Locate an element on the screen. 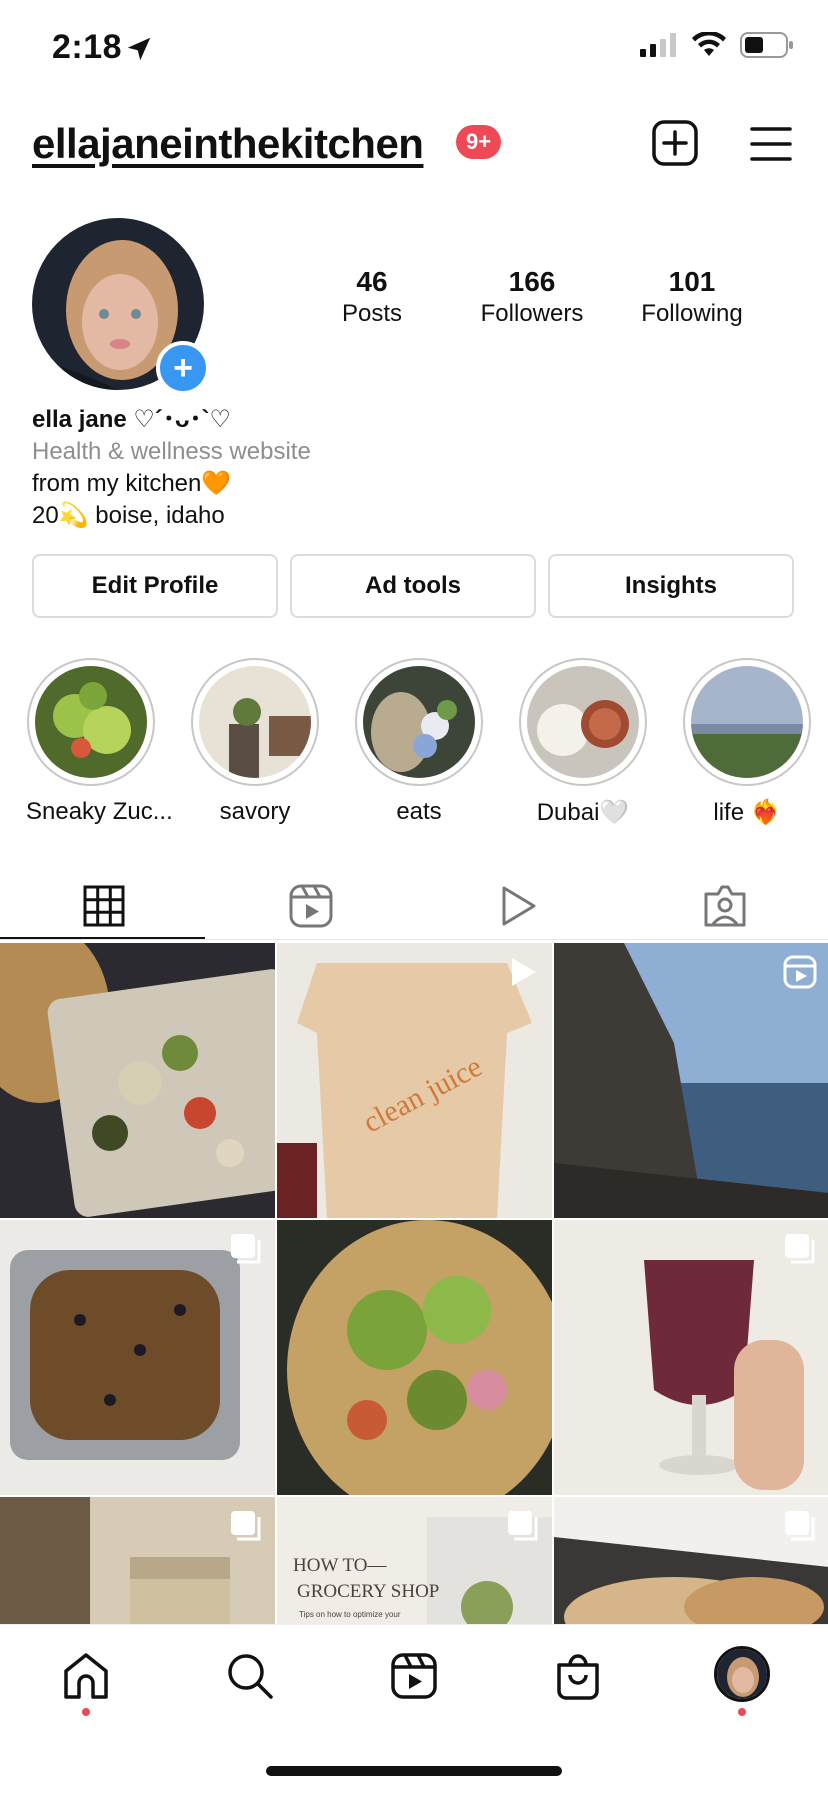 This screenshot has width=828, height=1793. bio-line-1: from my kitchen🧡 is located at coordinates (132, 483).